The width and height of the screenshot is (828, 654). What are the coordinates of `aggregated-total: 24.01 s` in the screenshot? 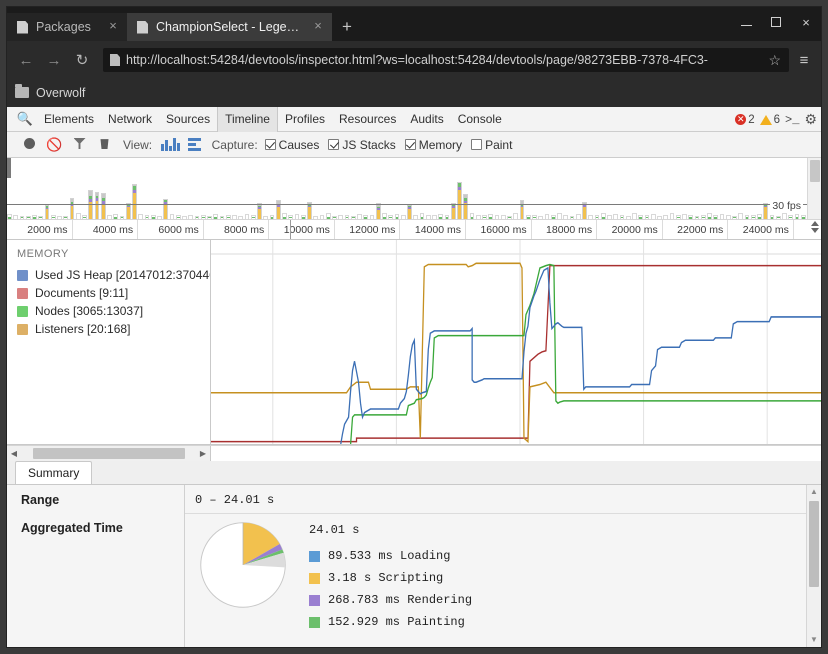 It's located at (334, 530).